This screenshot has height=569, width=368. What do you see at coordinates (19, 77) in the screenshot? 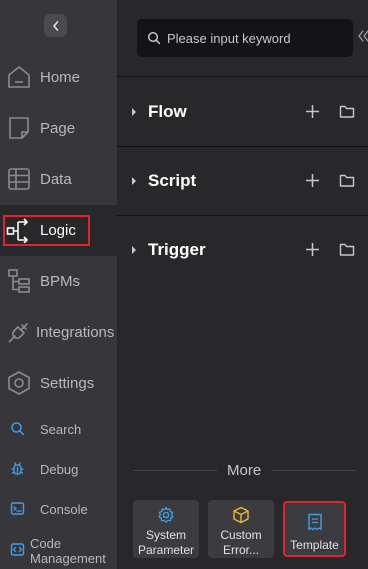
I see `home-icon` at bounding box center [19, 77].